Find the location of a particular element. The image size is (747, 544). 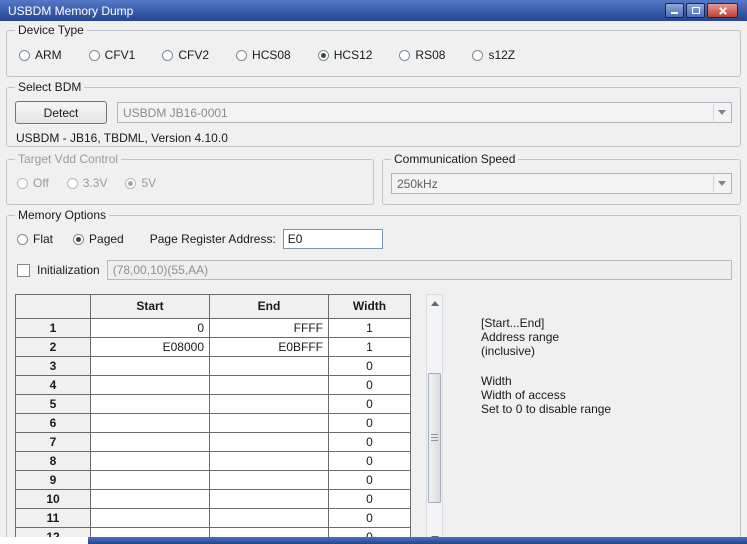

close-button is located at coordinates (722, 10).